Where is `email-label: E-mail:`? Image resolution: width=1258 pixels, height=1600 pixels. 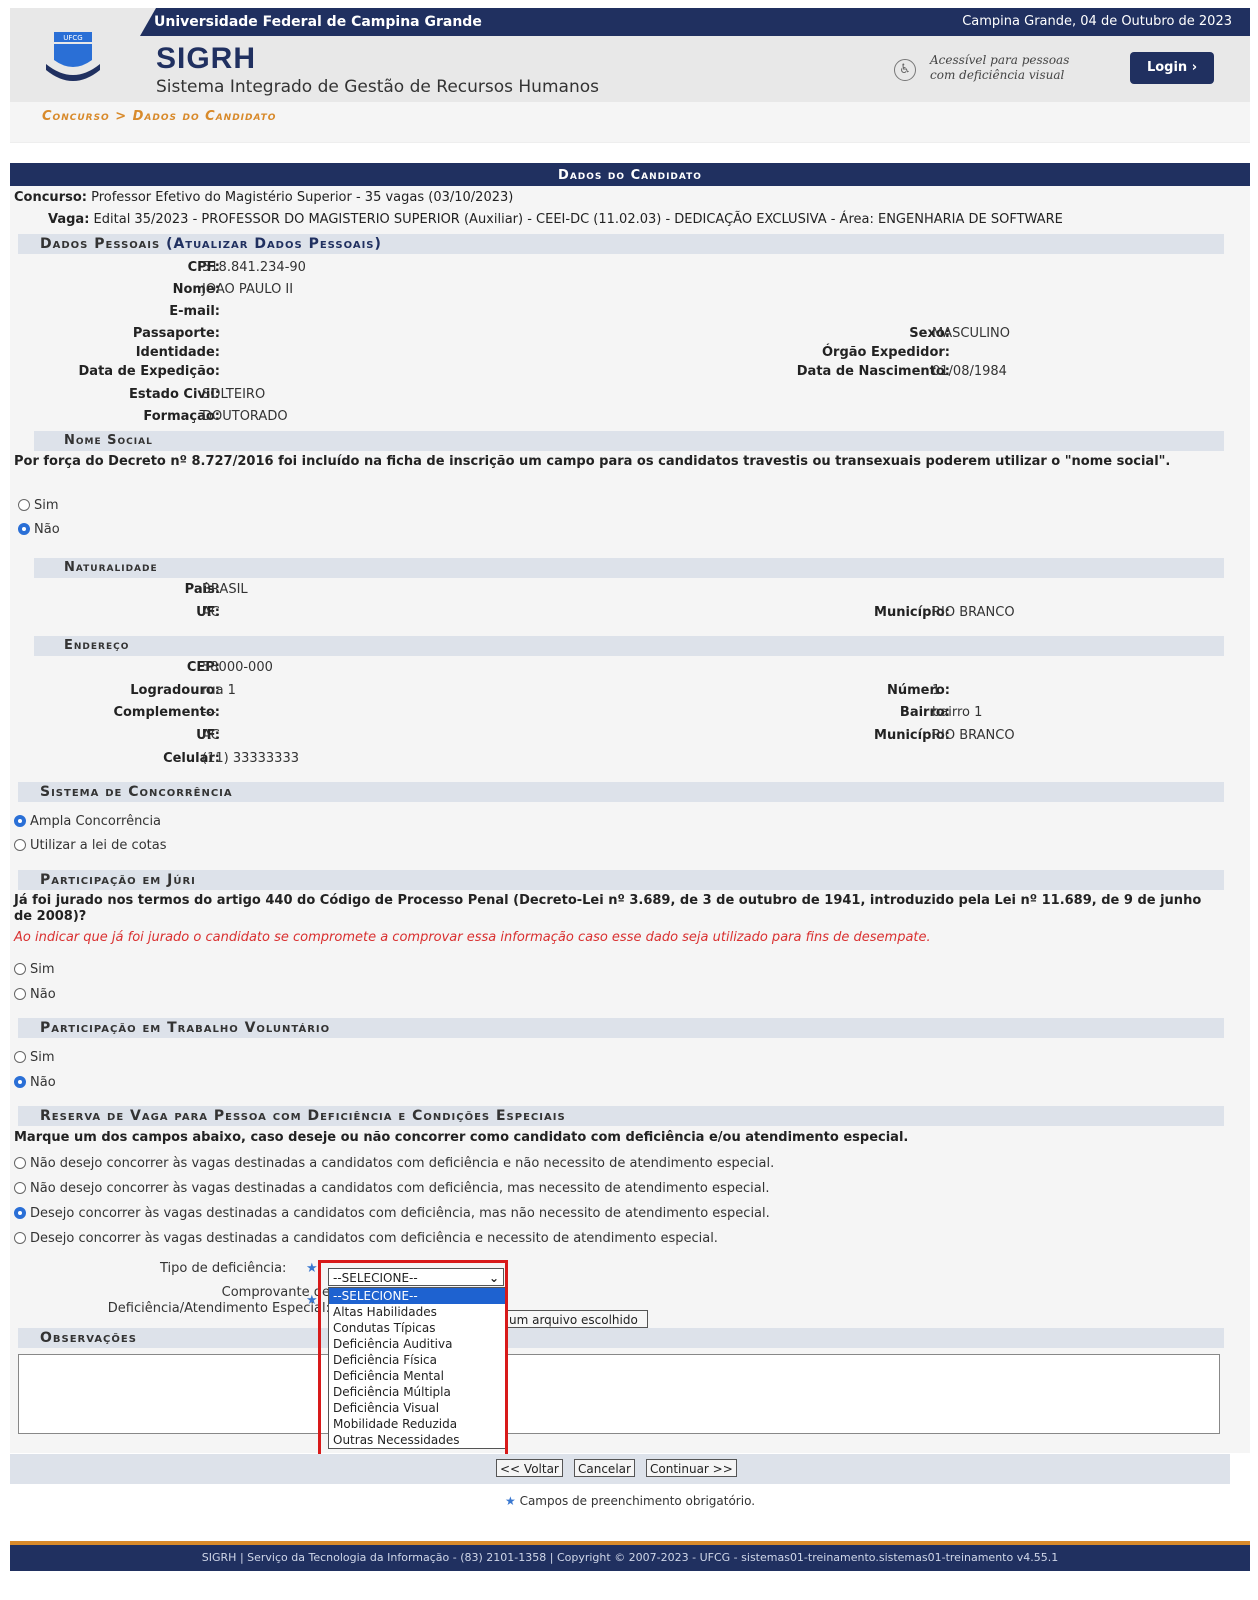 email-label: E-mail: is located at coordinates (194, 311).